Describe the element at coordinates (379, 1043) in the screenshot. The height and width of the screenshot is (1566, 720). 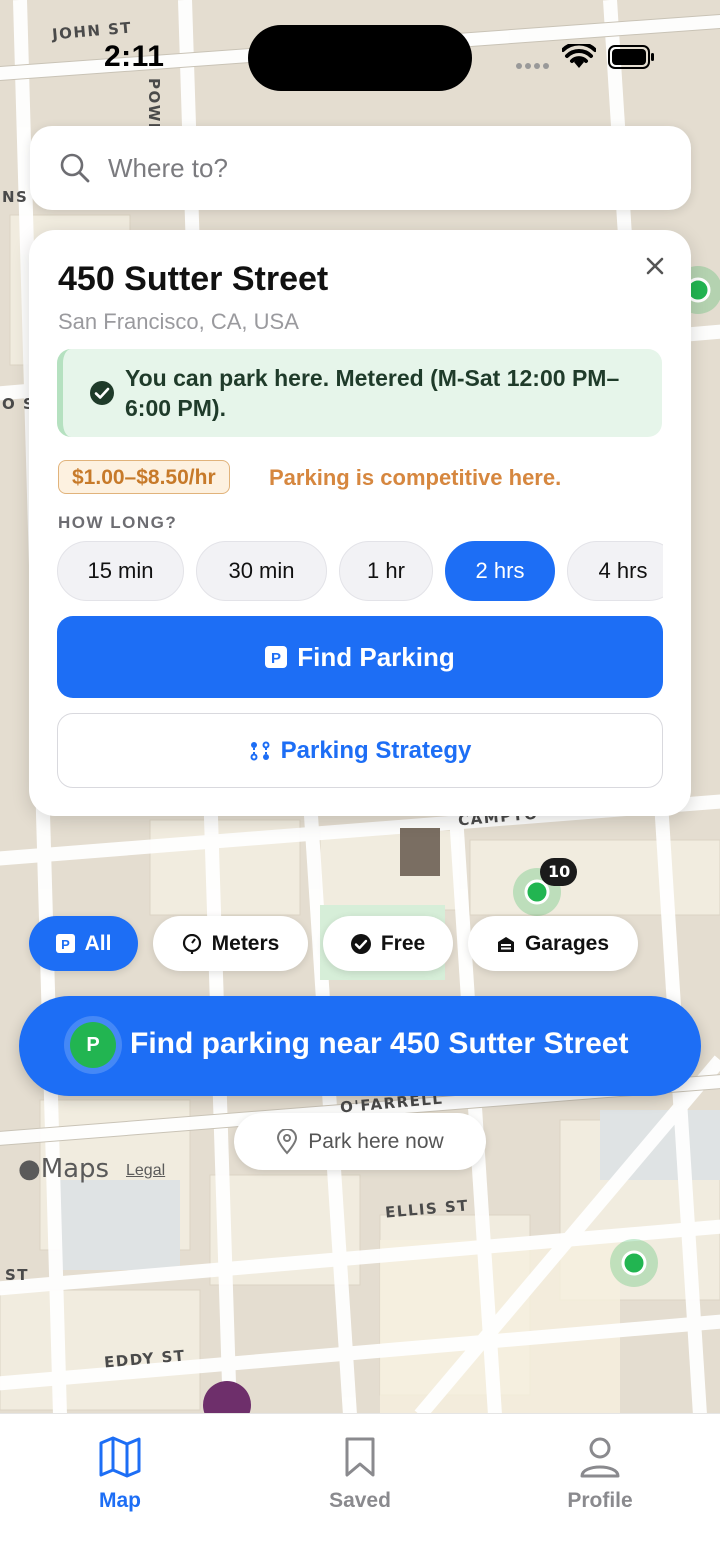
I see `find-parking-nearby-label: Find parking near 450 Sutter Street` at that location.